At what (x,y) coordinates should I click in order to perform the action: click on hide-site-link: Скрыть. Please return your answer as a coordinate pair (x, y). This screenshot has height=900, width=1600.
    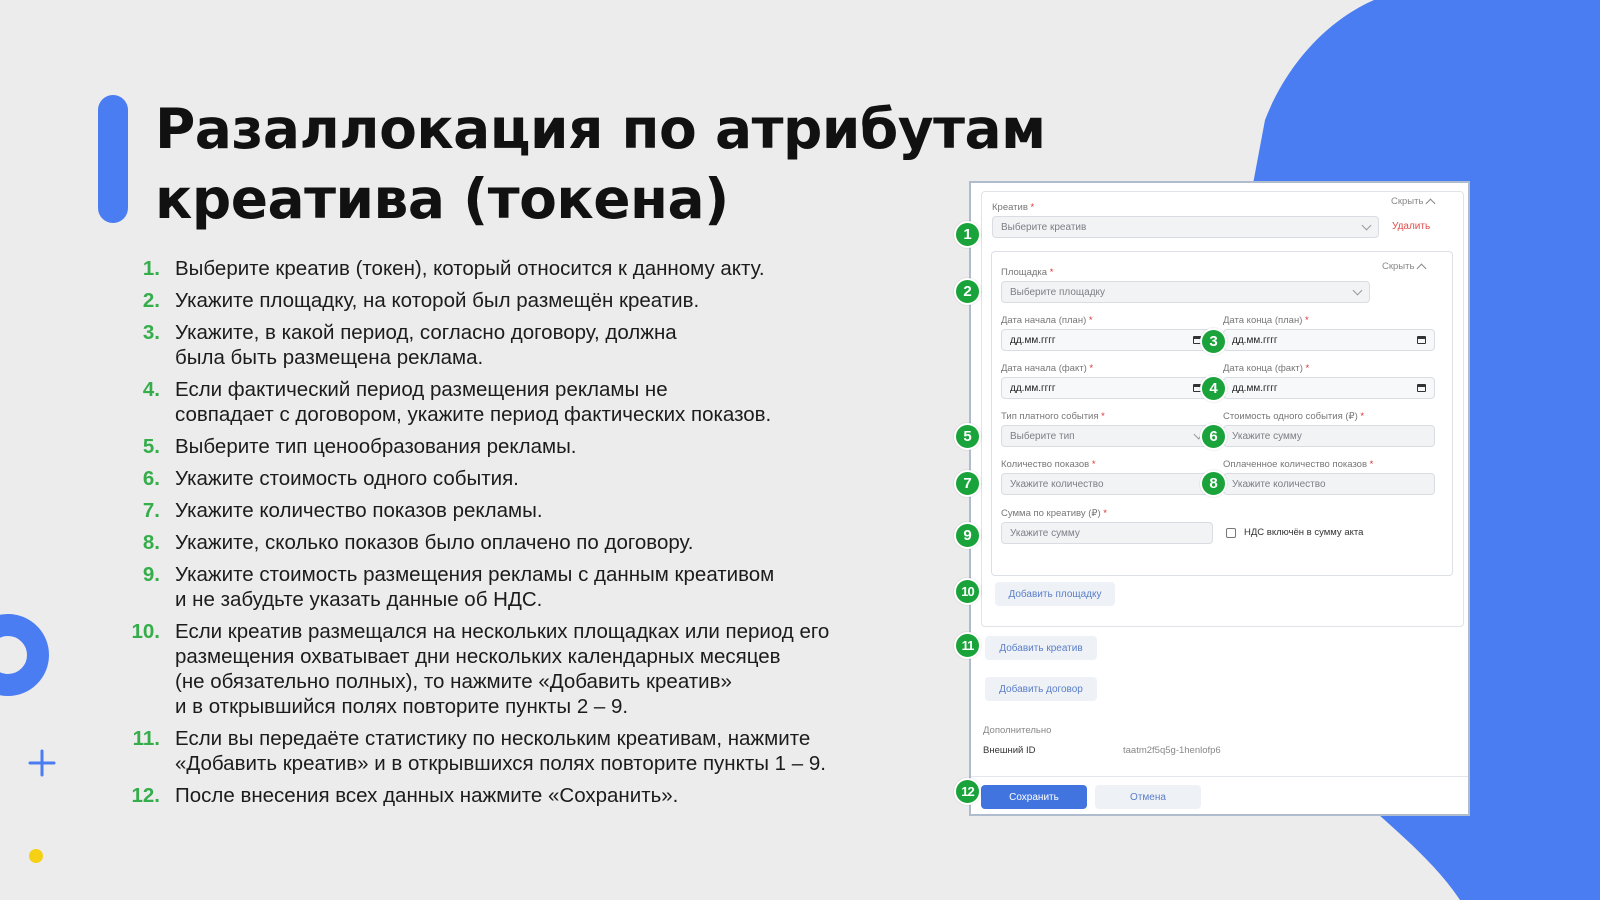
    Looking at the image, I should click on (1404, 267).